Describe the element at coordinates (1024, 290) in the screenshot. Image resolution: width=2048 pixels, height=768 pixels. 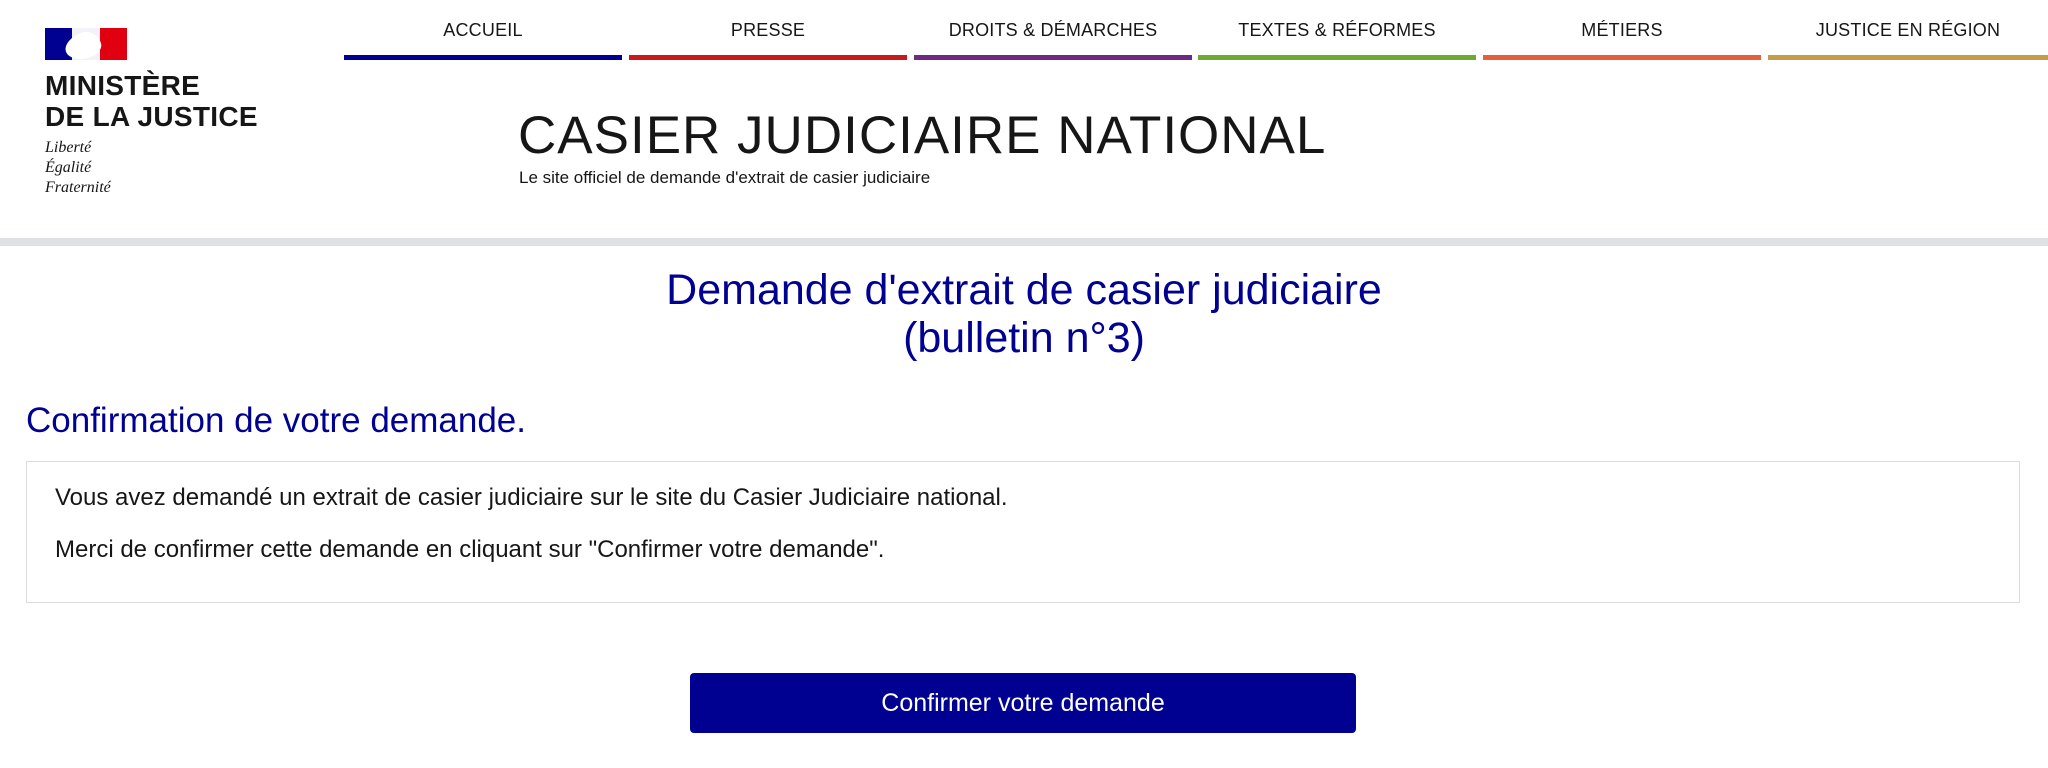
I see `page-title-line1: Demande d'extrait de casier judiciaire` at that location.